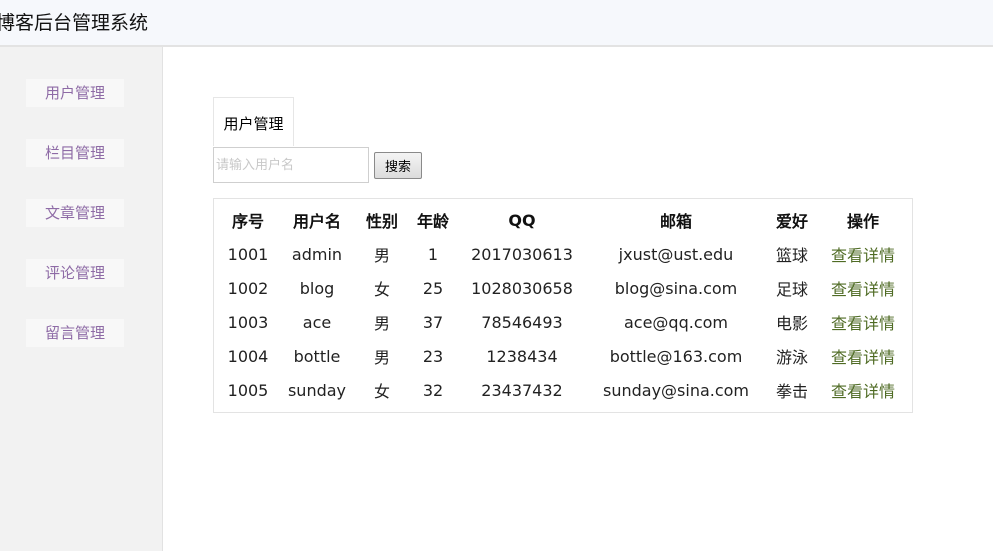 This screenshot has height=551, width=993. I want to click on app-title: 博客后台管理系统, so click(74, 23).